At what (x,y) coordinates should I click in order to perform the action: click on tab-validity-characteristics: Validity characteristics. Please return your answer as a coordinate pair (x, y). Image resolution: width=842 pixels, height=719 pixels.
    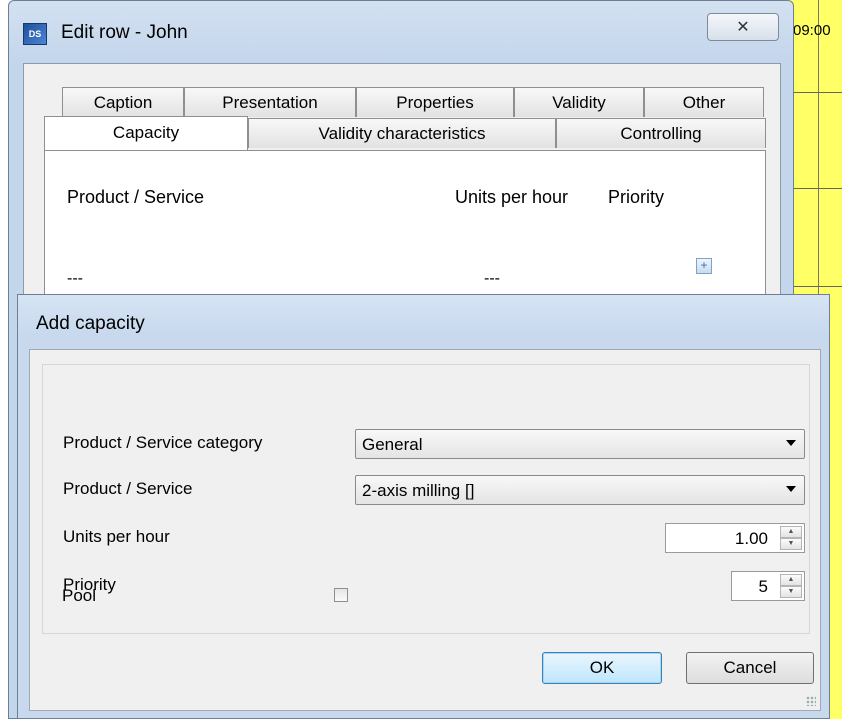
    Looking at the image, I should click on (402, 133).